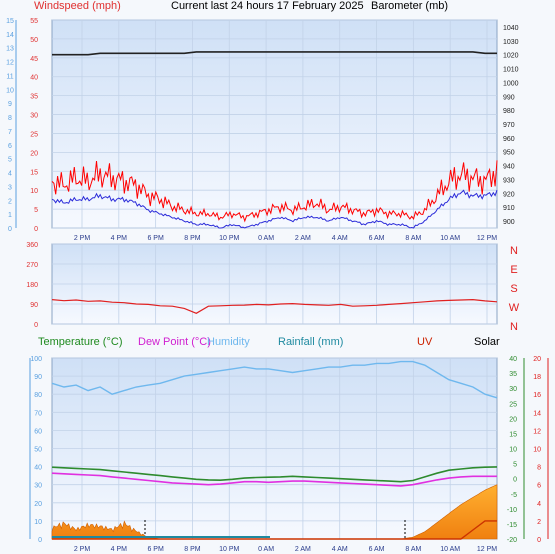 Image resolution: width=555 pixels, height=554 pixels. Describe the element at coordinates (10, 63) in the screenshot. I see `wind-axis2-tick: 12` at that location.